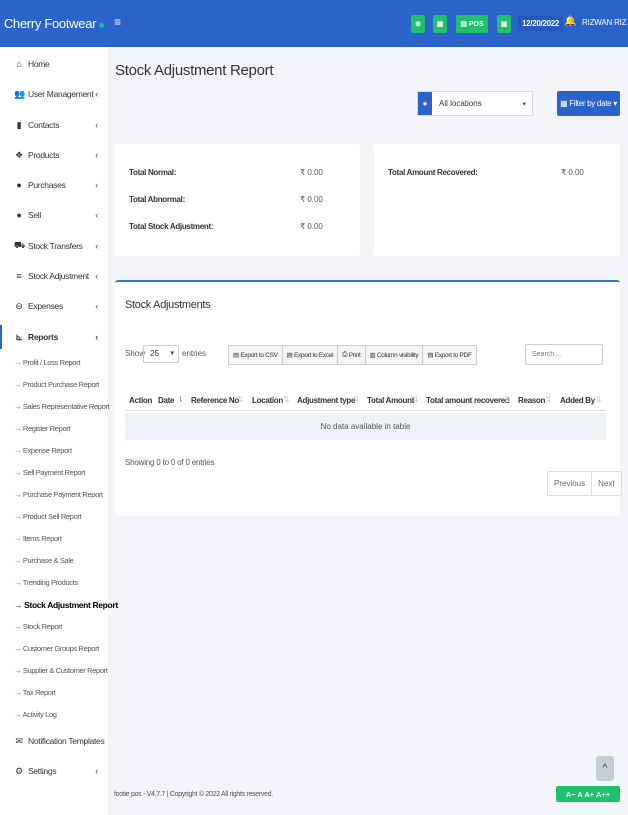 The image size is (628, 815). I want to click on entries-select: 25 ▾, so click(161, 354).